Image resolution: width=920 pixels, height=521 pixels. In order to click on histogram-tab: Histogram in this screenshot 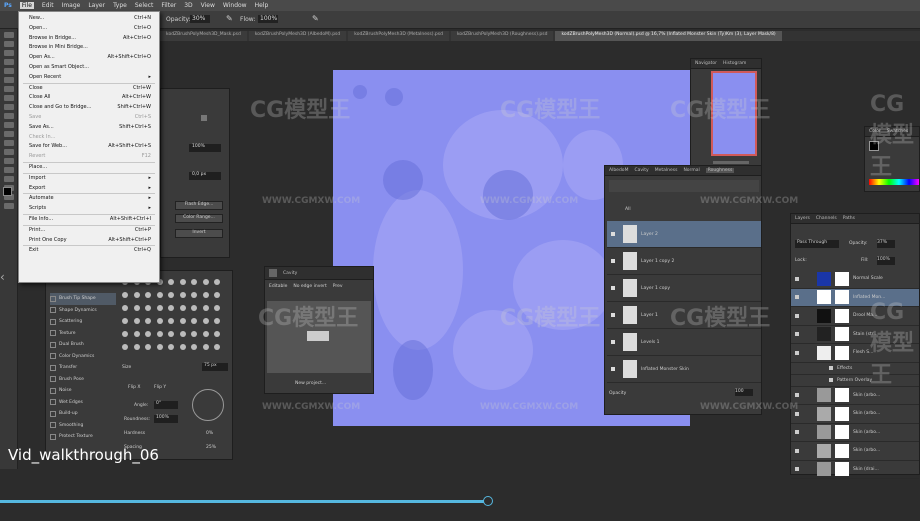, I will do `click(734, 63)`.